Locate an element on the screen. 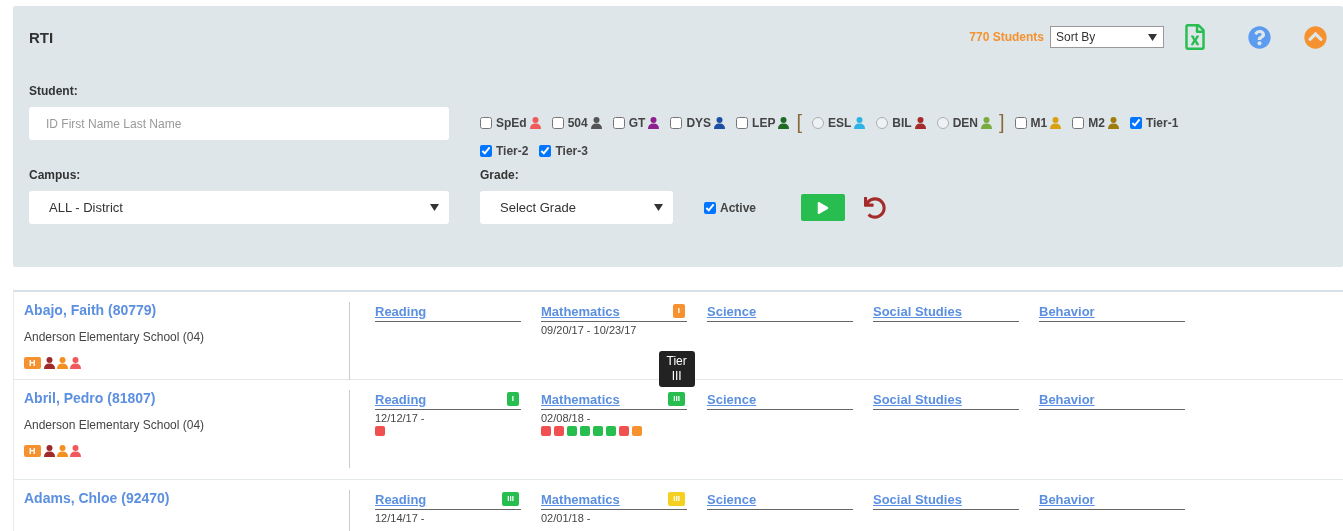 The width and height of the screenshot is (1343, 531). student-name-link: Adams, Chloe (92470) is located at coordinates (97, 498).